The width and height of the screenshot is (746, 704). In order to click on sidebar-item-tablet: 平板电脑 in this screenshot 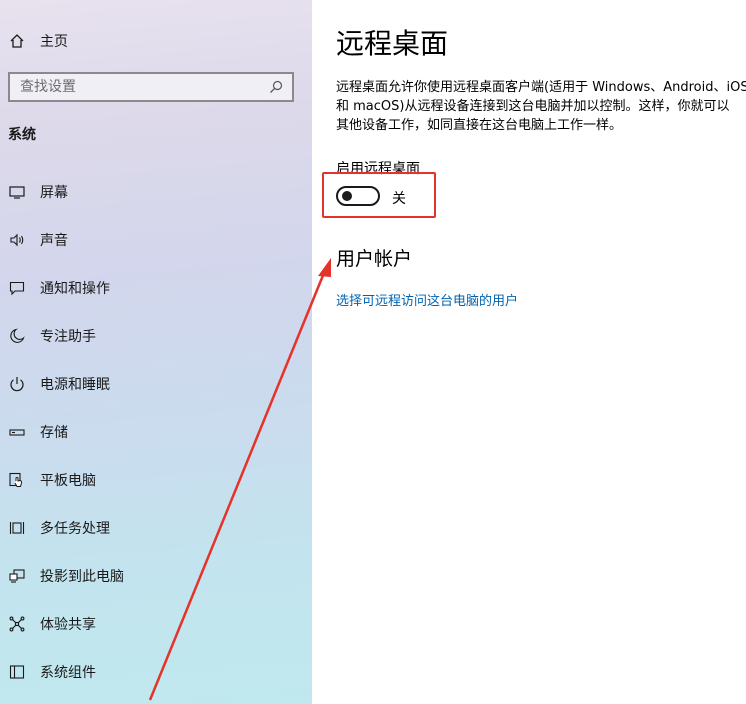, I will do `click(156, 480)`.